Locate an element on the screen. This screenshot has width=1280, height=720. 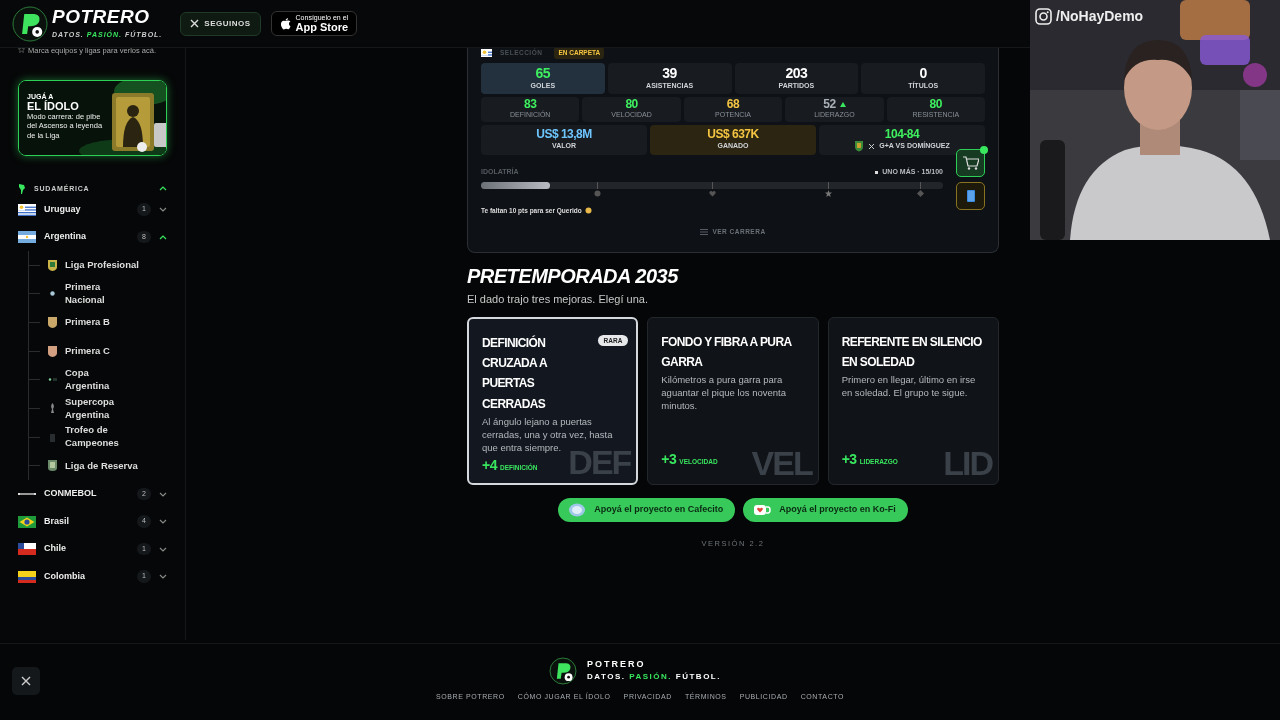
list-icon is located at coordinates (704, 232).